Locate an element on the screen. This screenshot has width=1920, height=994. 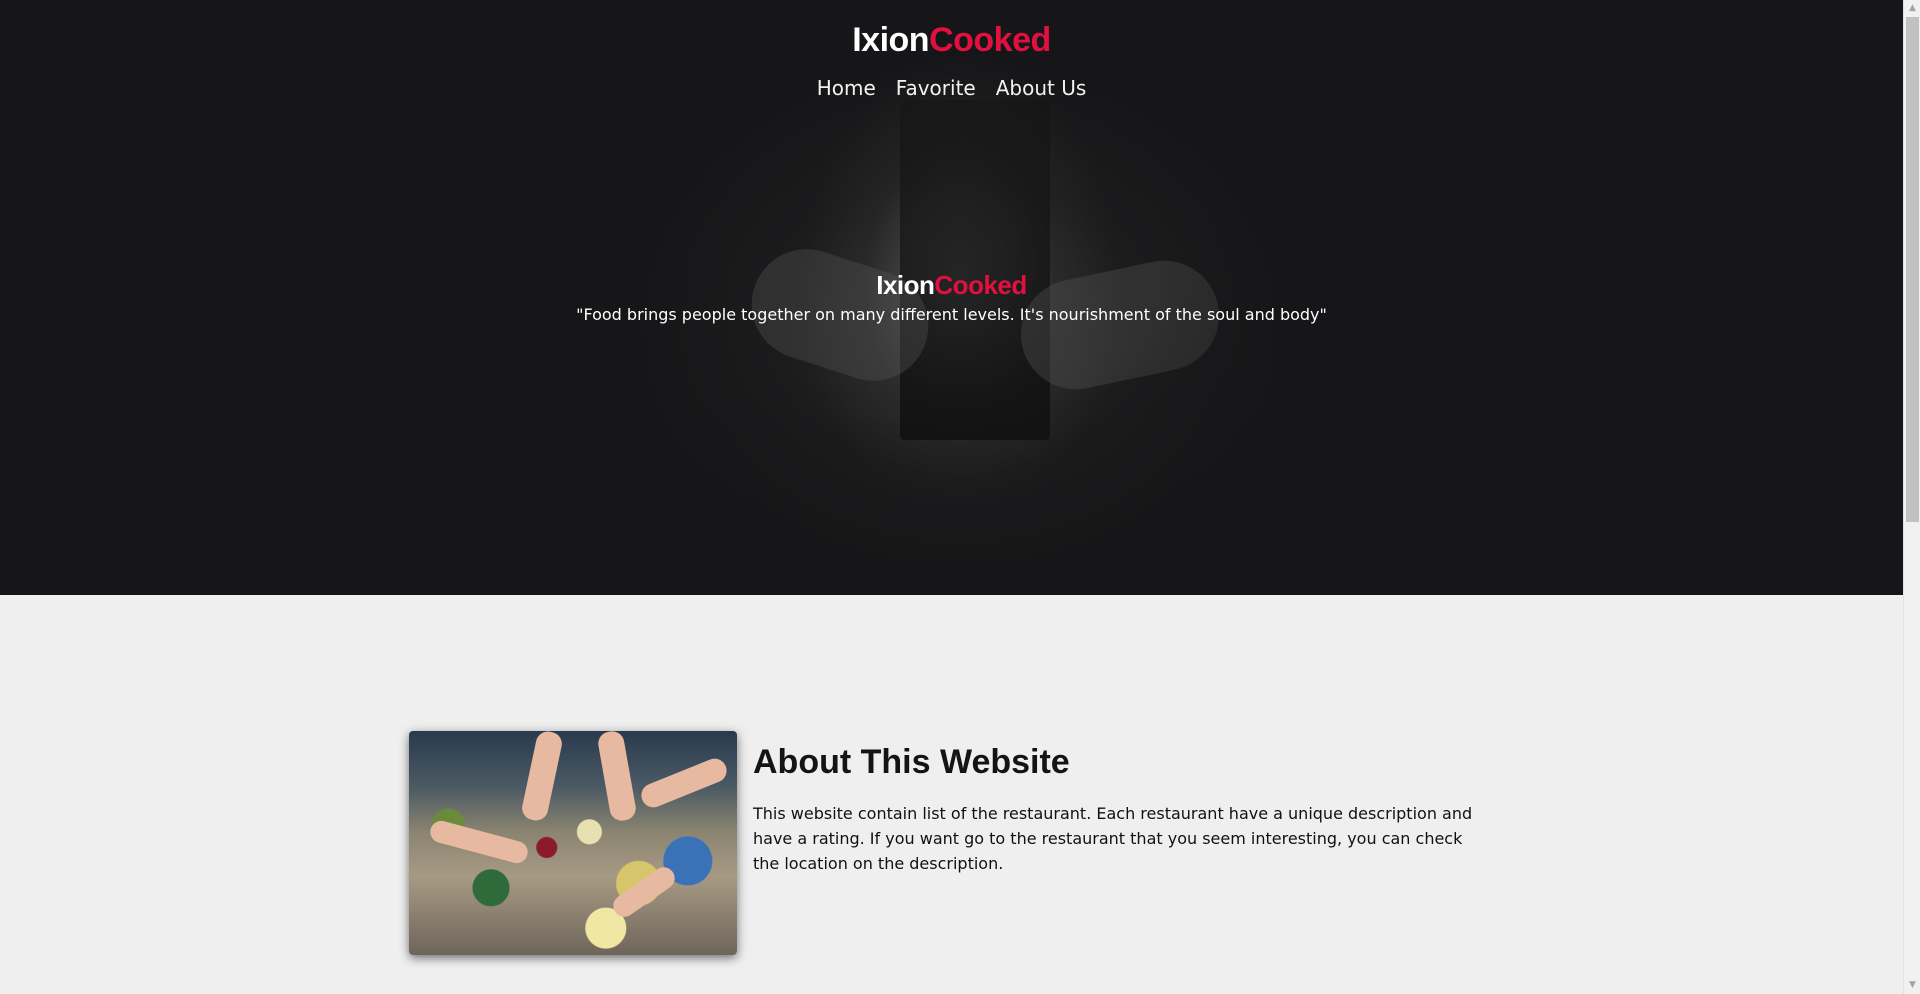
about-title: About This Website is located at coordinates (911, 762).